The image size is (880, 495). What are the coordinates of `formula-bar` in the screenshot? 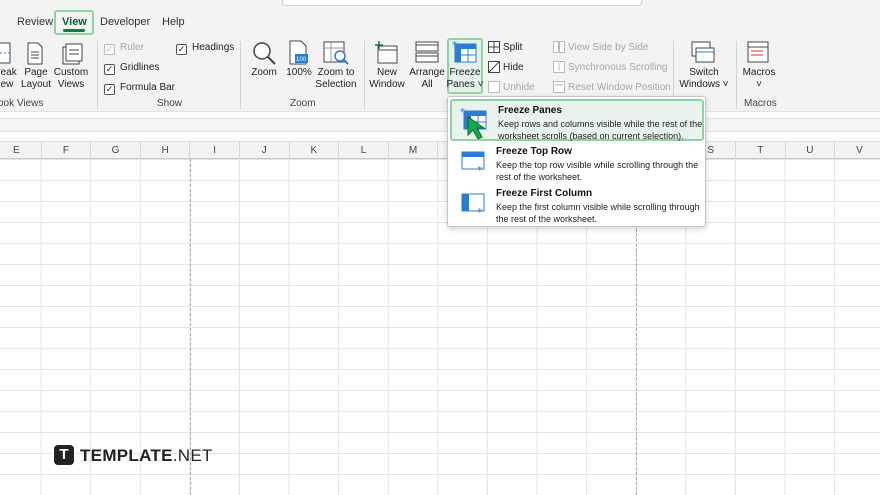 It's located at (440, 125).